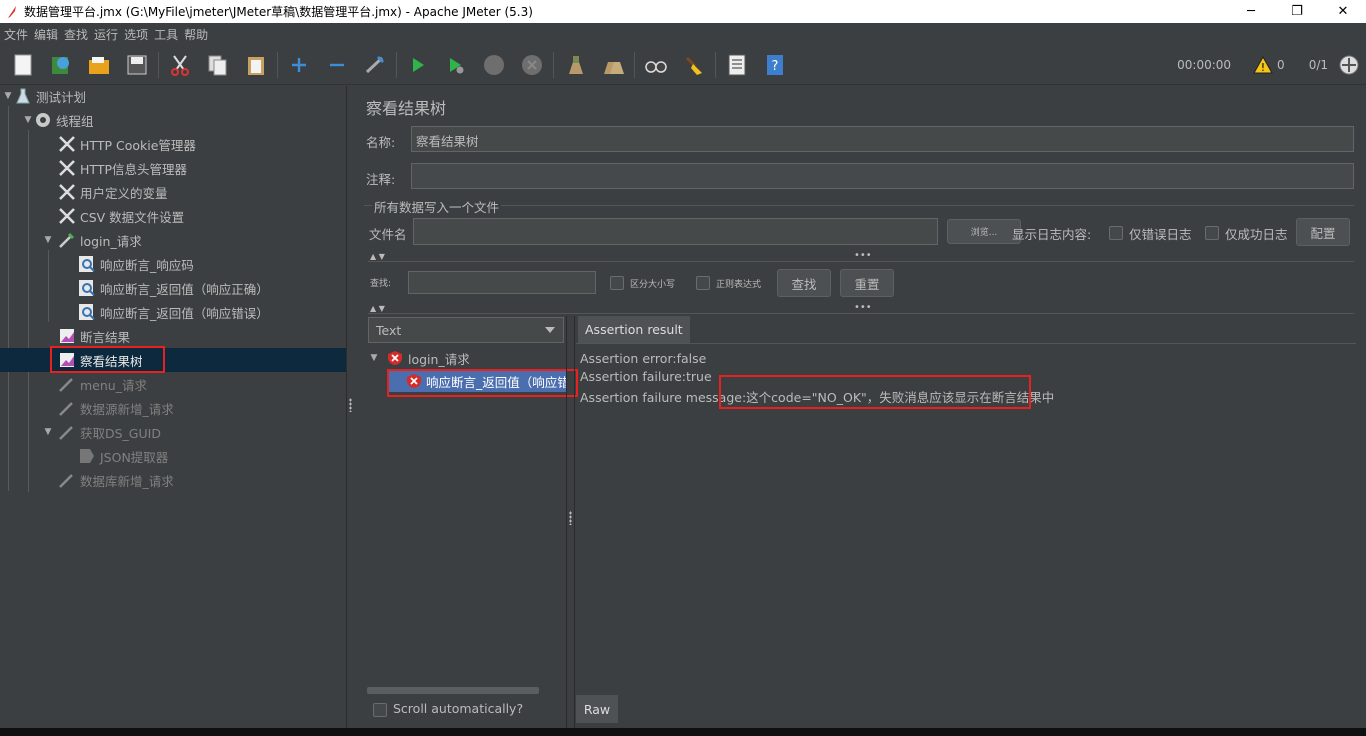  Describe the element at coordinates (173, 240) in the screenshot. I see `tree-item-login-request: ▼ login_请求` at that location.